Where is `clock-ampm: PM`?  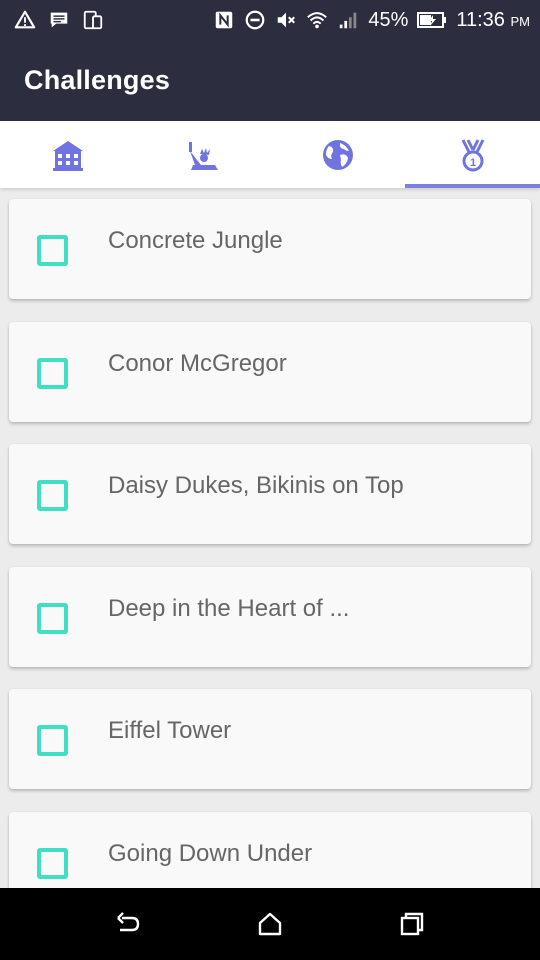
clock-ampm: PM is located at coordinates (520, 21).